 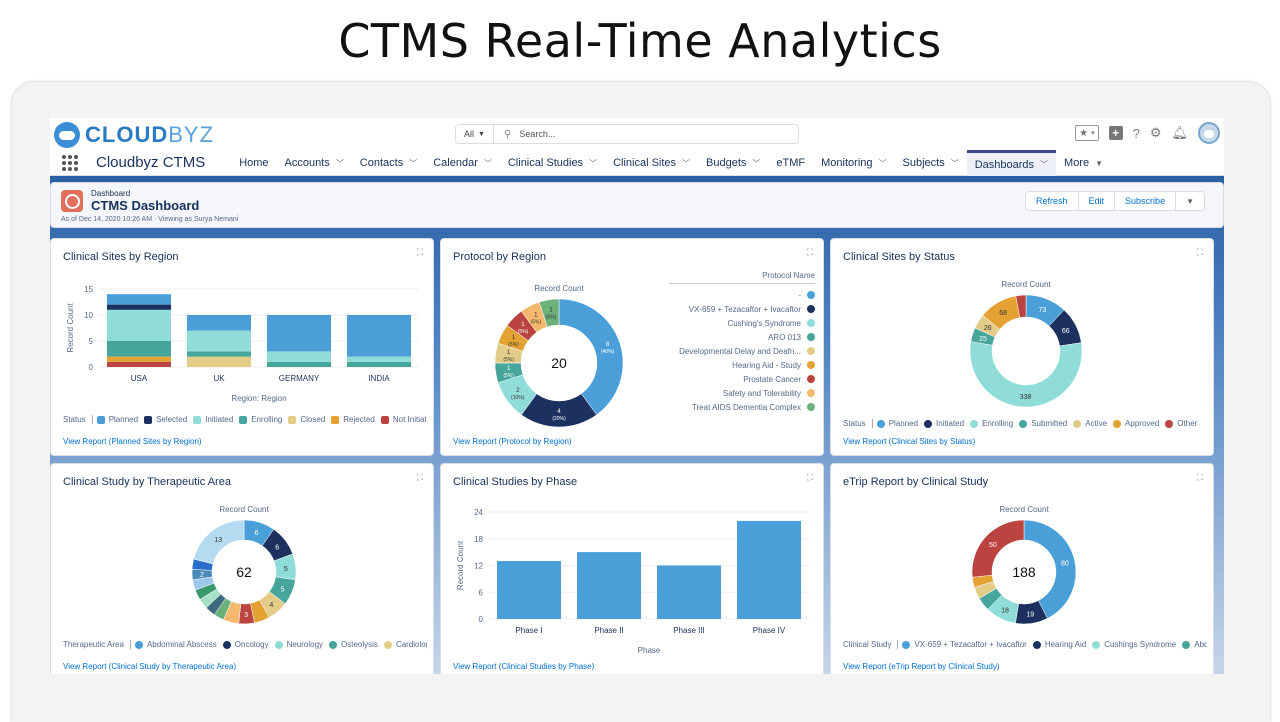 I want to click on legend-item: Osteolysis, so click(x=353, y=644).